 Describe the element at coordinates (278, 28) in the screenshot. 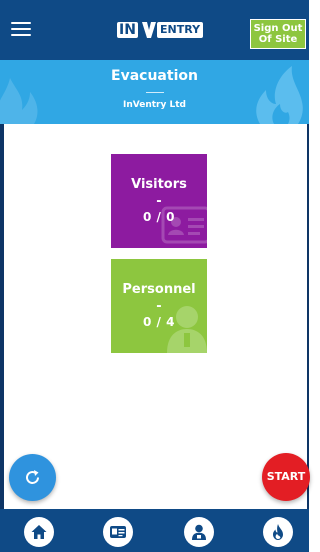

I see `sign-out-line1: Sign Out` at that location.